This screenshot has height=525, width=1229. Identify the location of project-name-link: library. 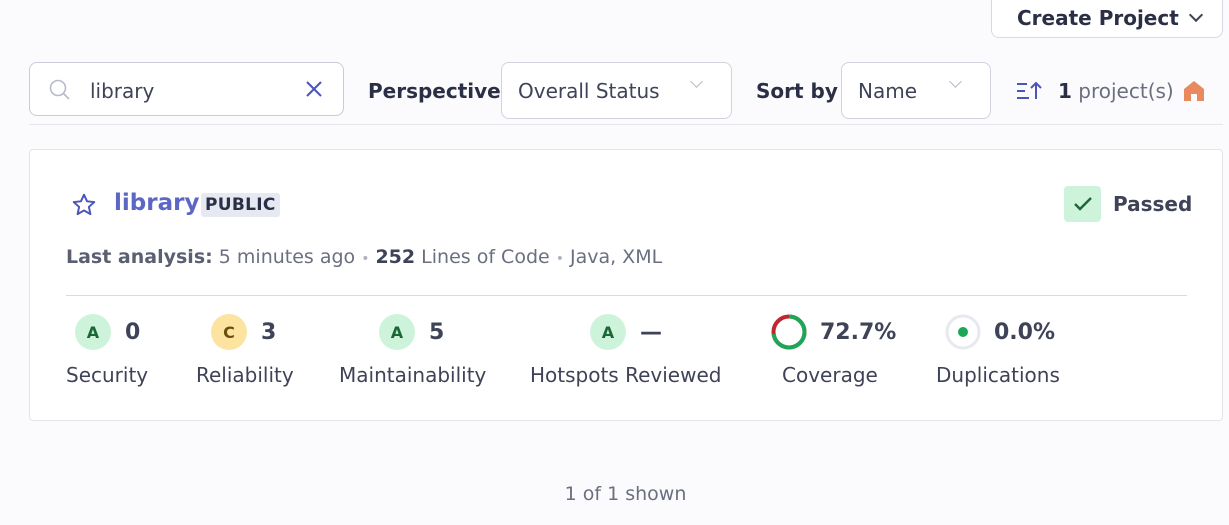
(156, 203).